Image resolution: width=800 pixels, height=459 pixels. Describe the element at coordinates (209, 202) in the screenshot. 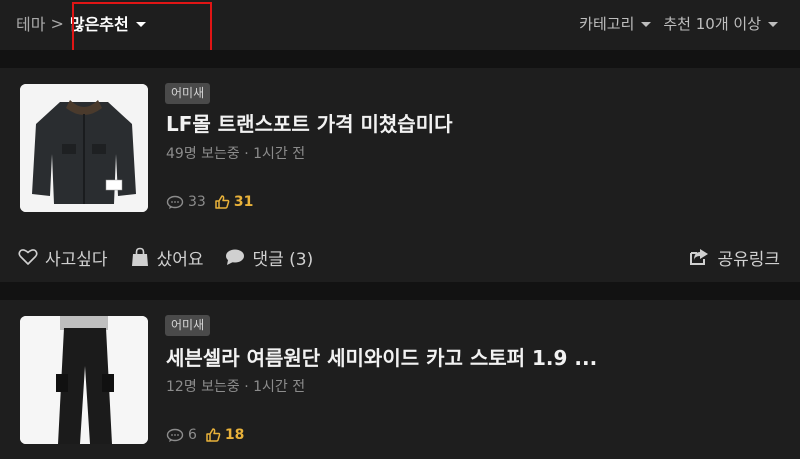

I see `post-stats: 33 31` at that location.